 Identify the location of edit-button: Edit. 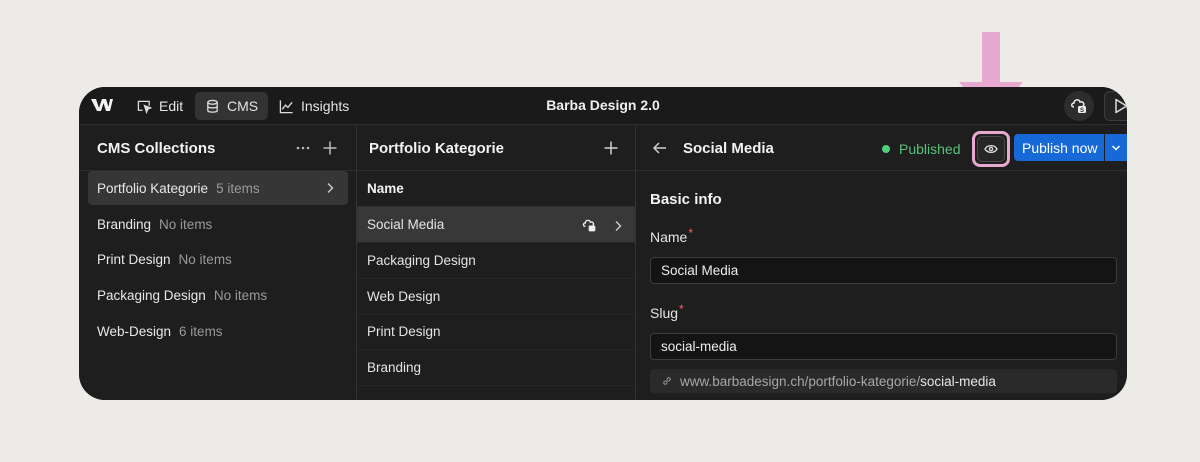
(160, 106).